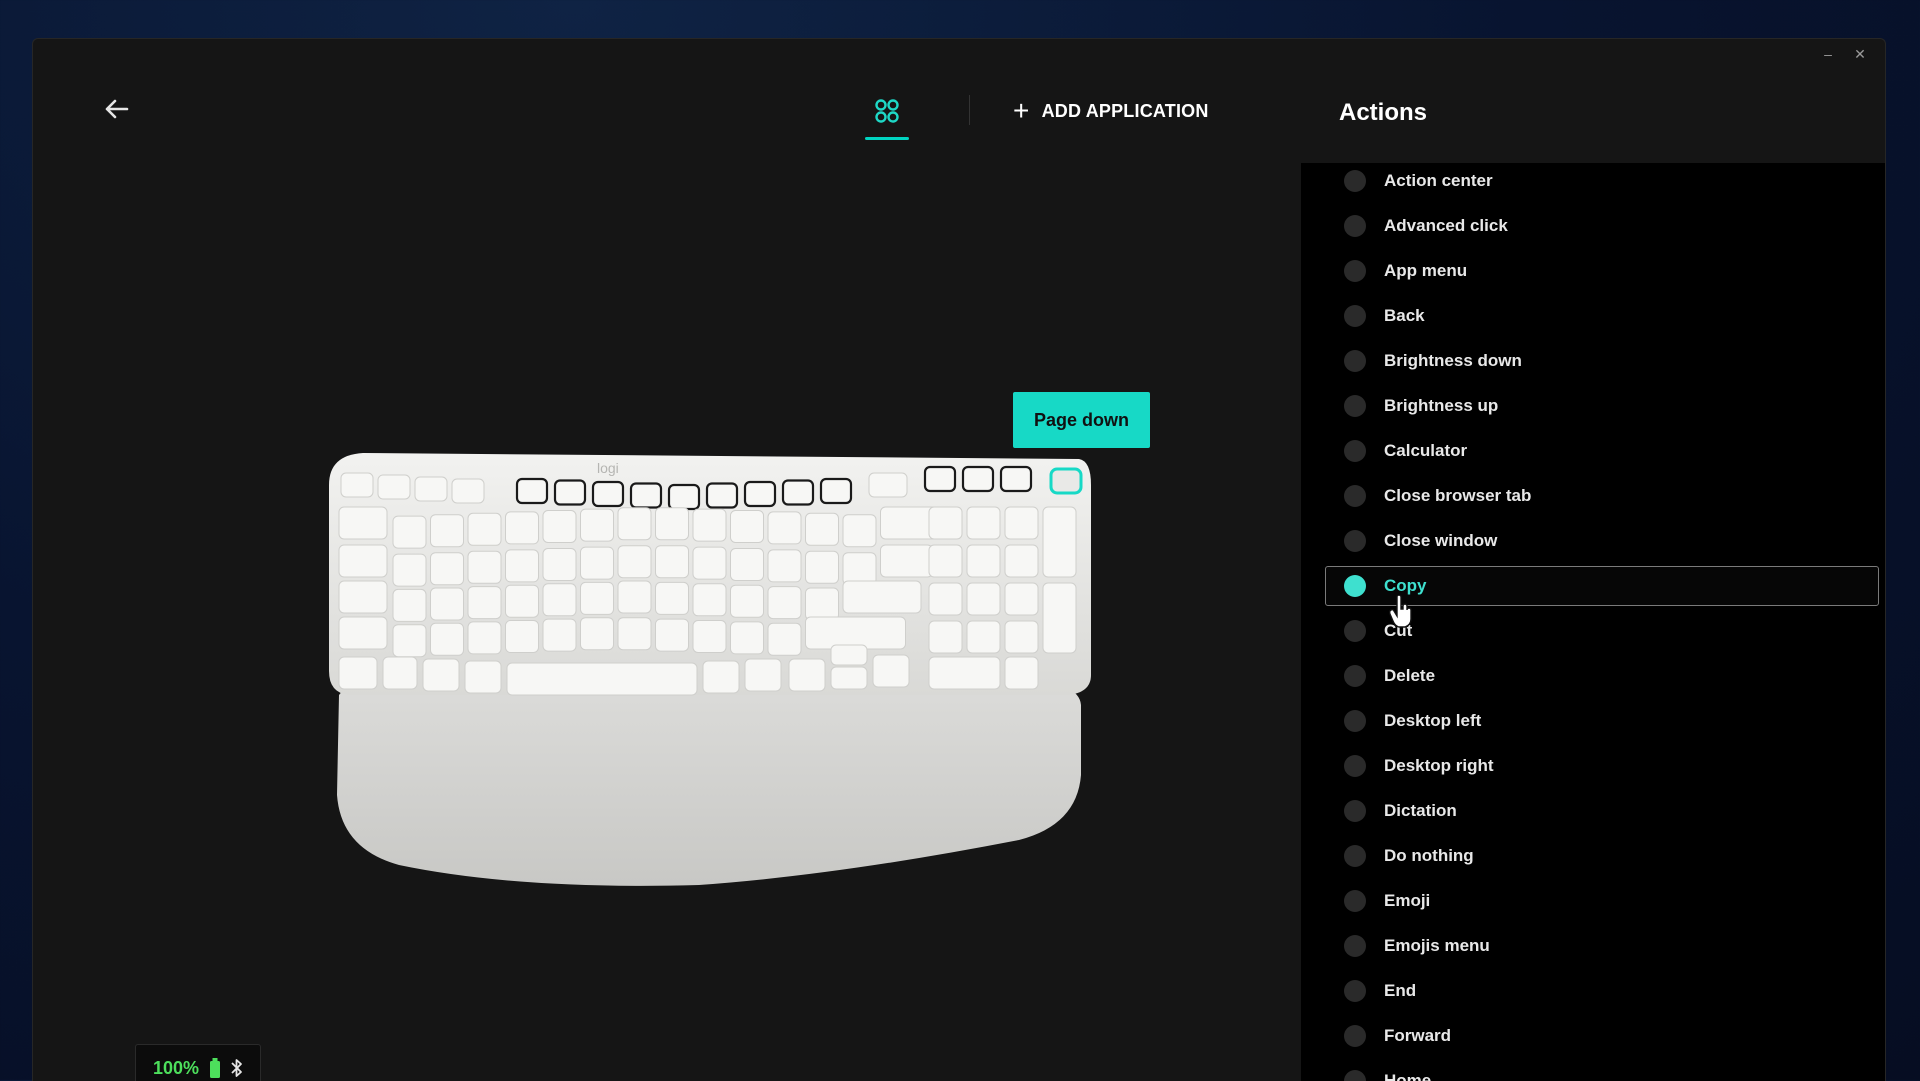  Describe the element at coordinates (1844, 54) in the screenshot. I see `window-controls: – ✕` at that location.